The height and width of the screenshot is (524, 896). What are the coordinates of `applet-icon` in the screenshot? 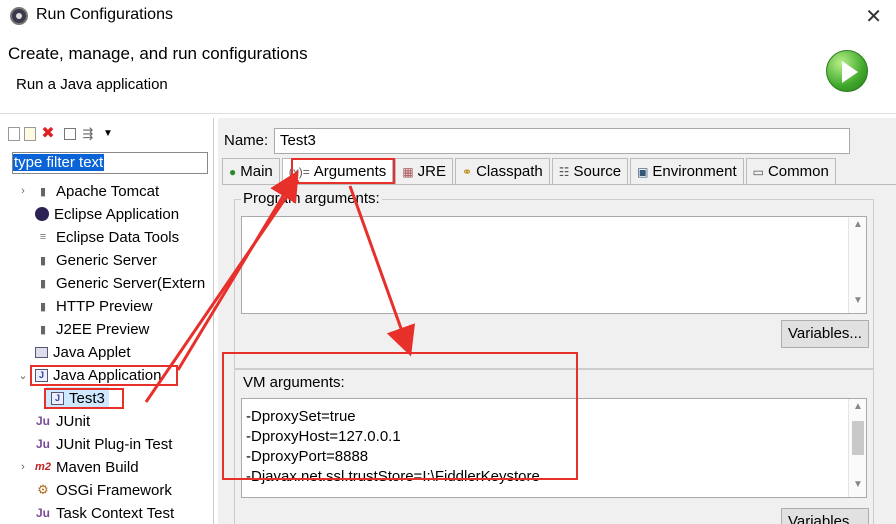 It's located at (41, 352).